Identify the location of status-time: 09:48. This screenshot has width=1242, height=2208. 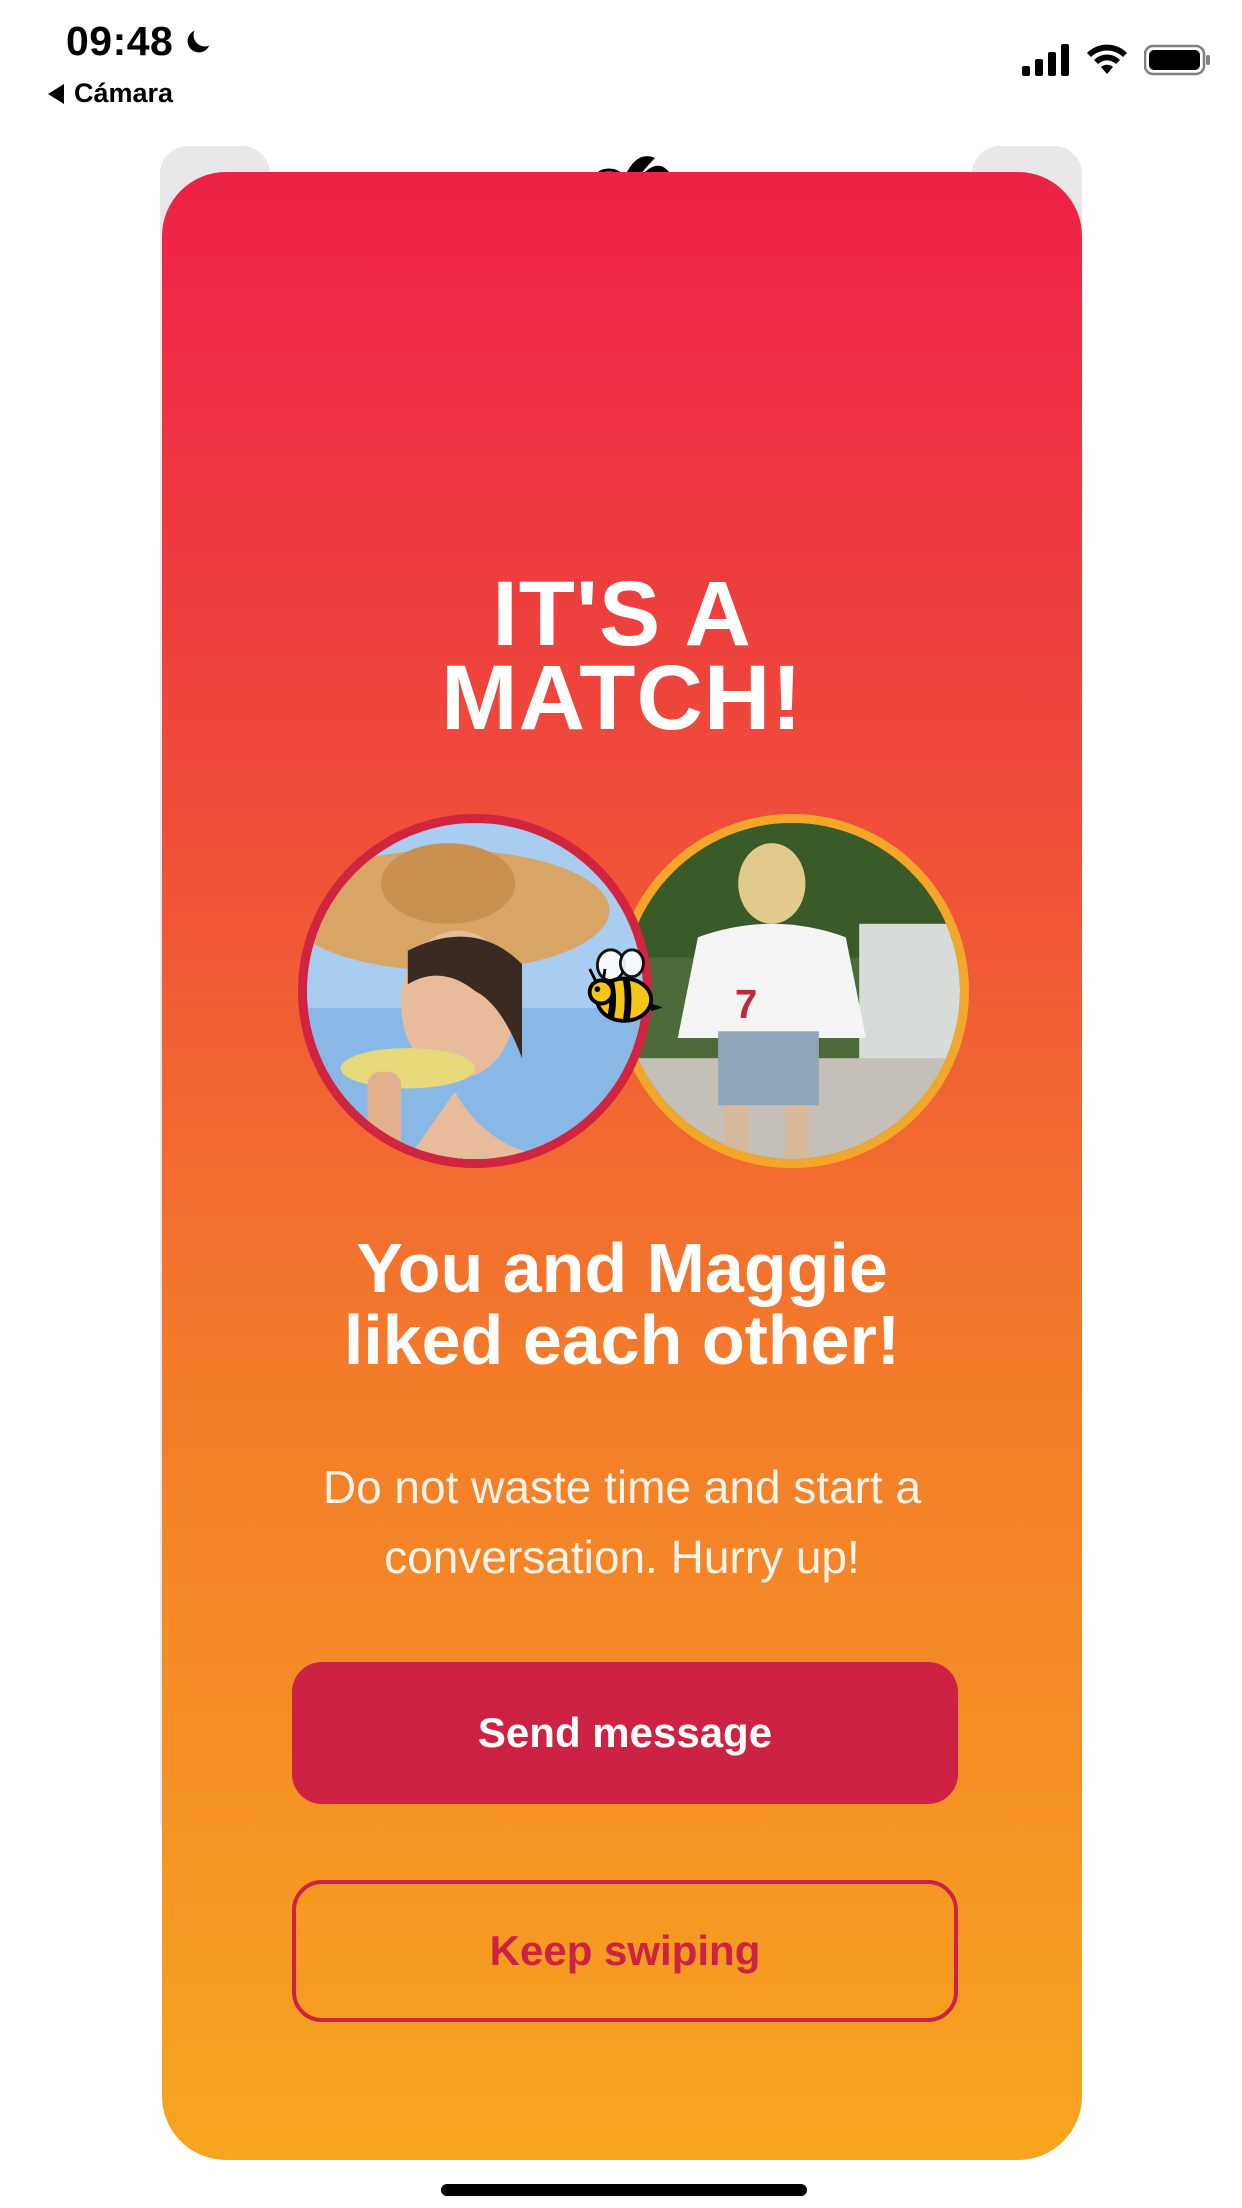
(140, 41).